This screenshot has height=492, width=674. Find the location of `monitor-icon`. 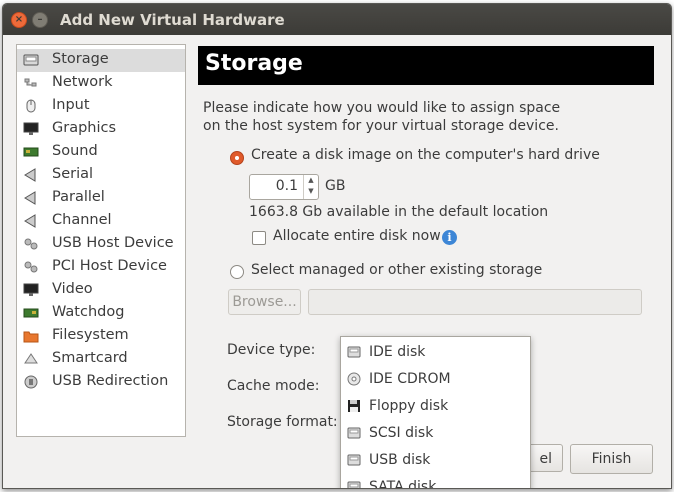

monitor-icon is located at coordinates (31, 128).